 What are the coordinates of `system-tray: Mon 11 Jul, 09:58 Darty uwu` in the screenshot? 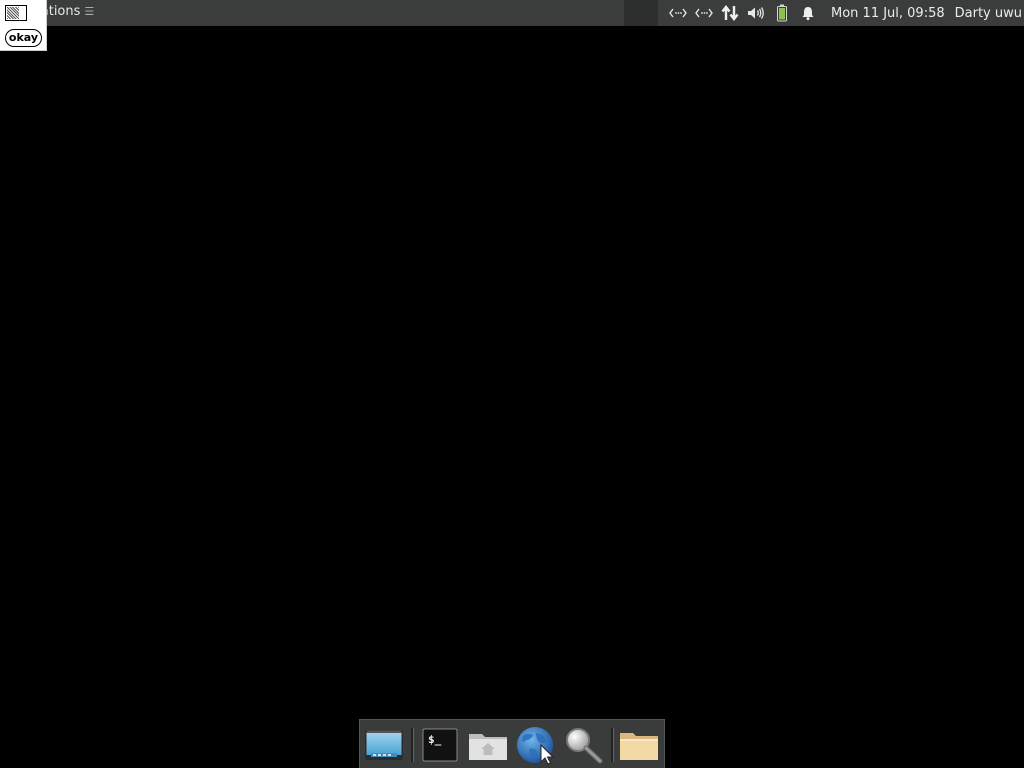 It's located at (844, 13).